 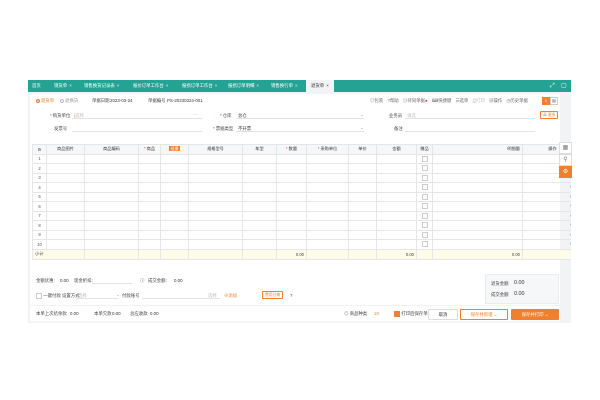 I want to click on side-settings-icon: ⚙, so click(x=565, y=172).